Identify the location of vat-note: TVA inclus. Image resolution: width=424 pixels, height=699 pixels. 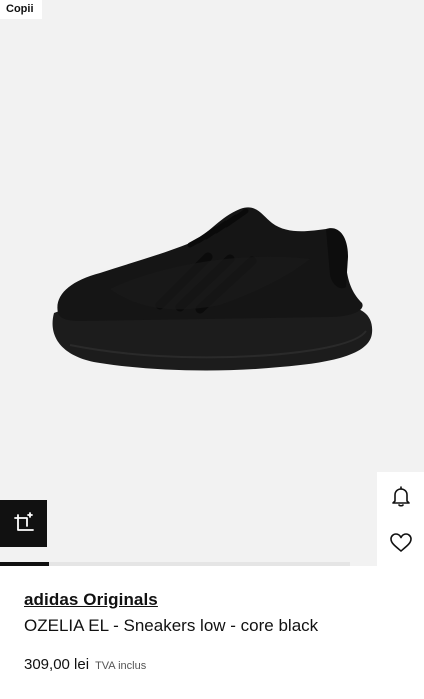
(121, 666).